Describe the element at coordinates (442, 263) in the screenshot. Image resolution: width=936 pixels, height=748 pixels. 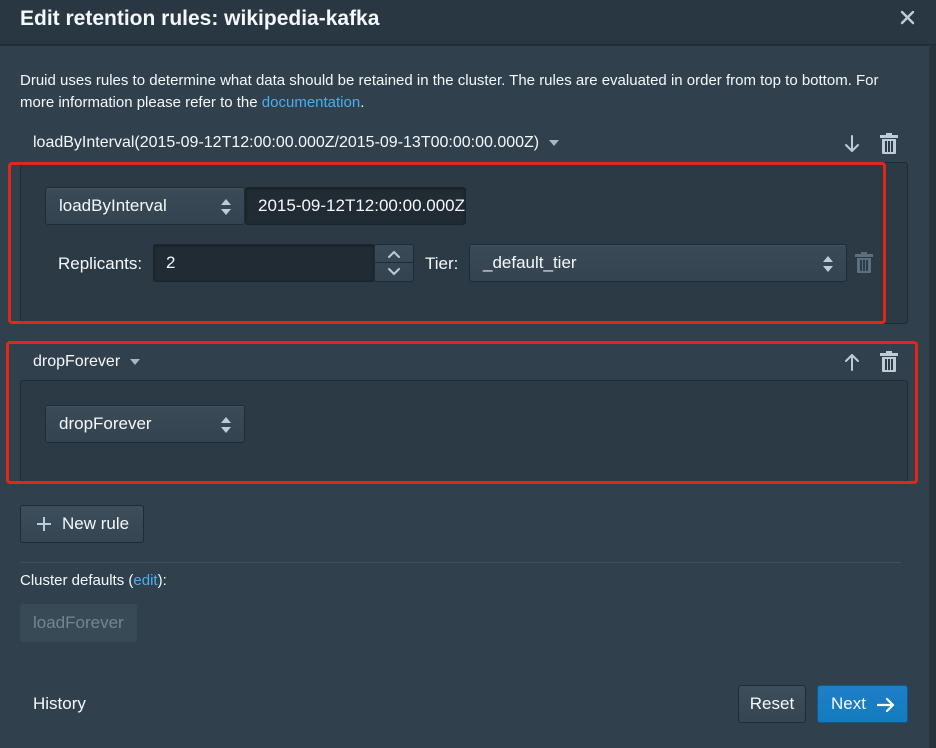
I see `tier-label: Tier:` at that location.